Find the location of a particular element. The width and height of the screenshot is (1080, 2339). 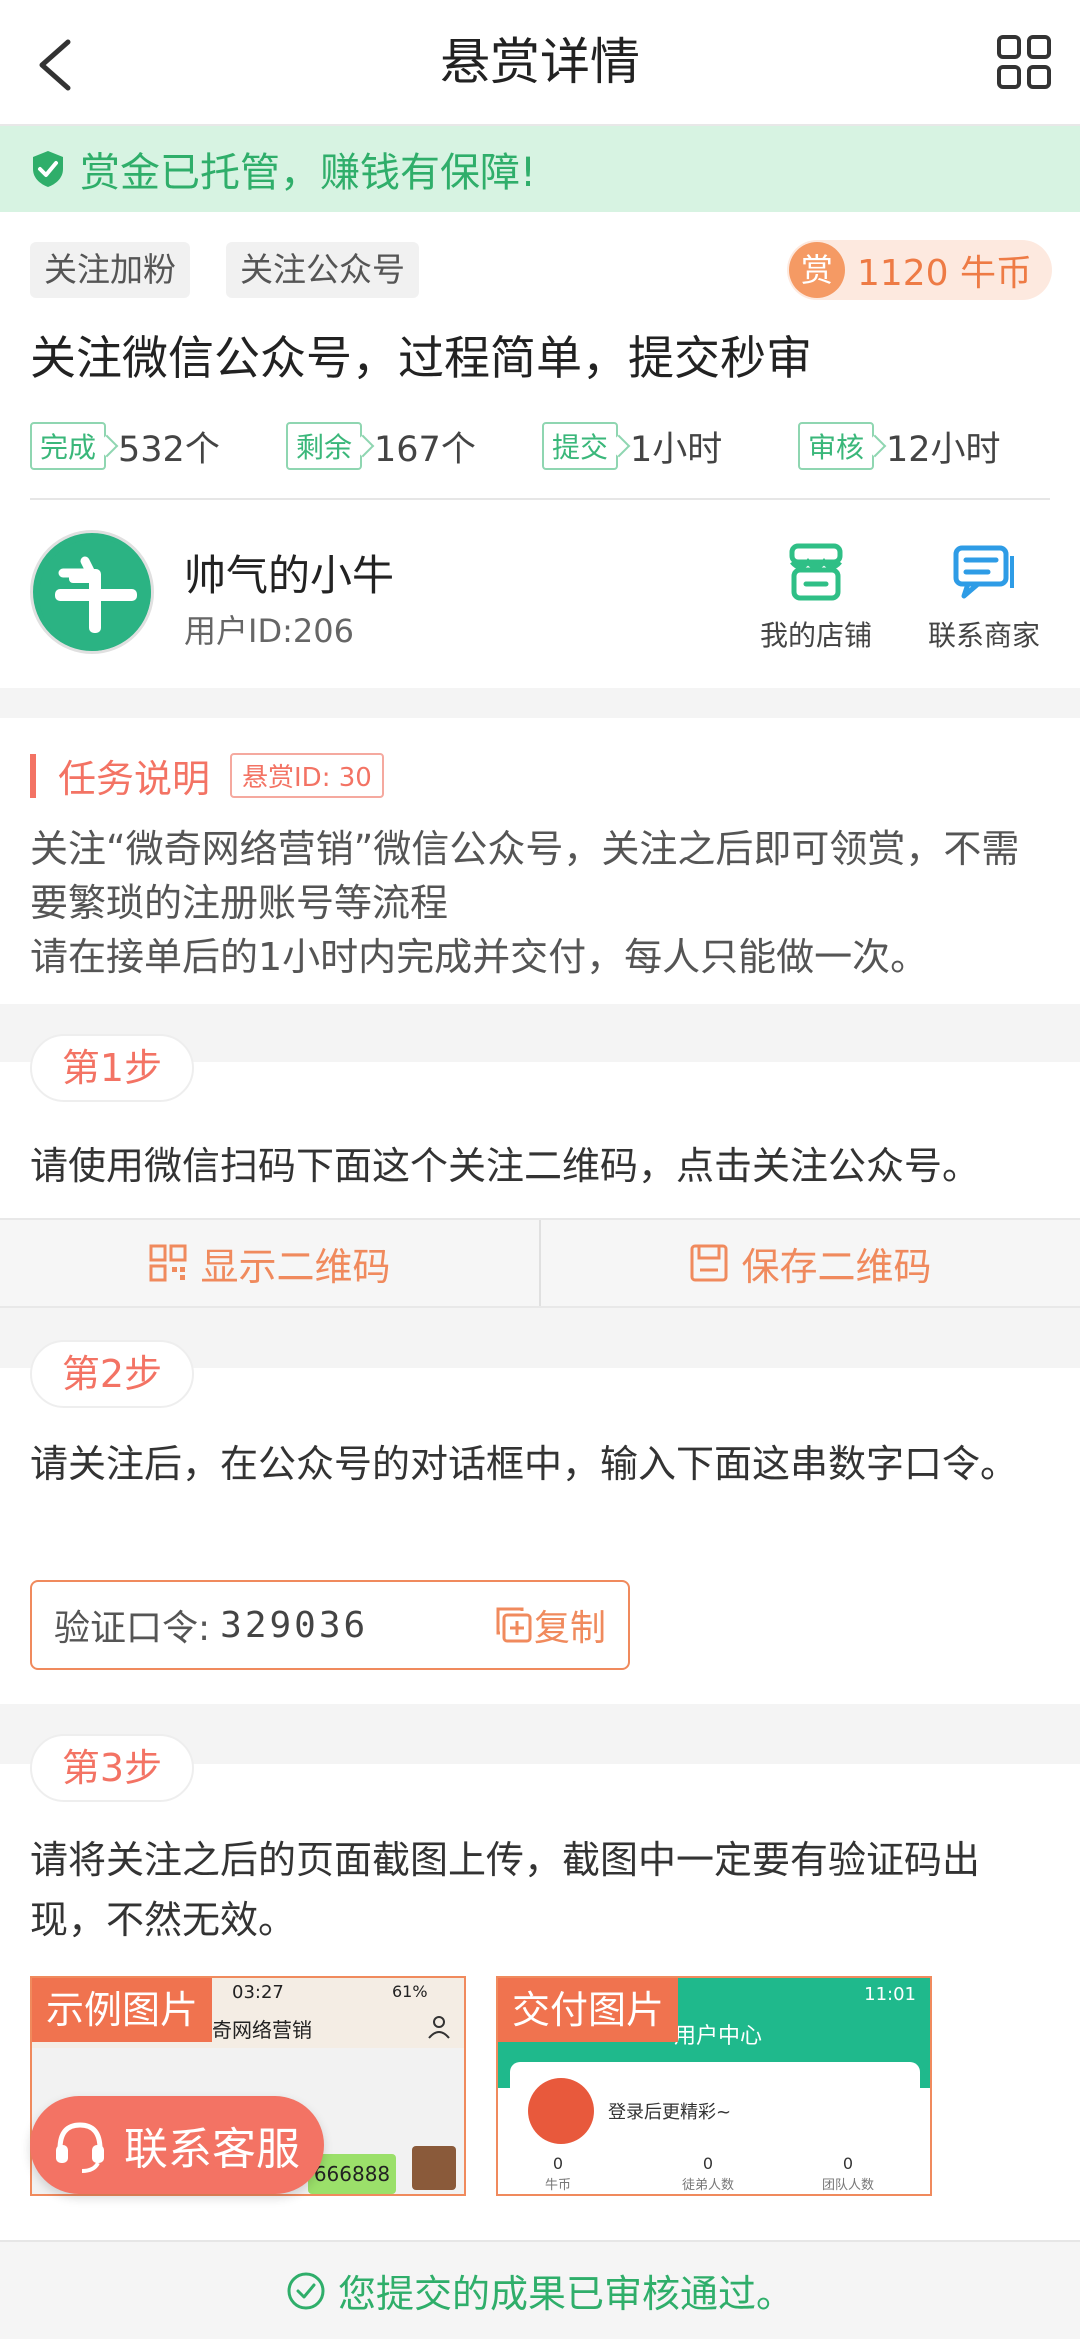

delivery-stat-label: 牛币 is located at coordinates (557, 2185).